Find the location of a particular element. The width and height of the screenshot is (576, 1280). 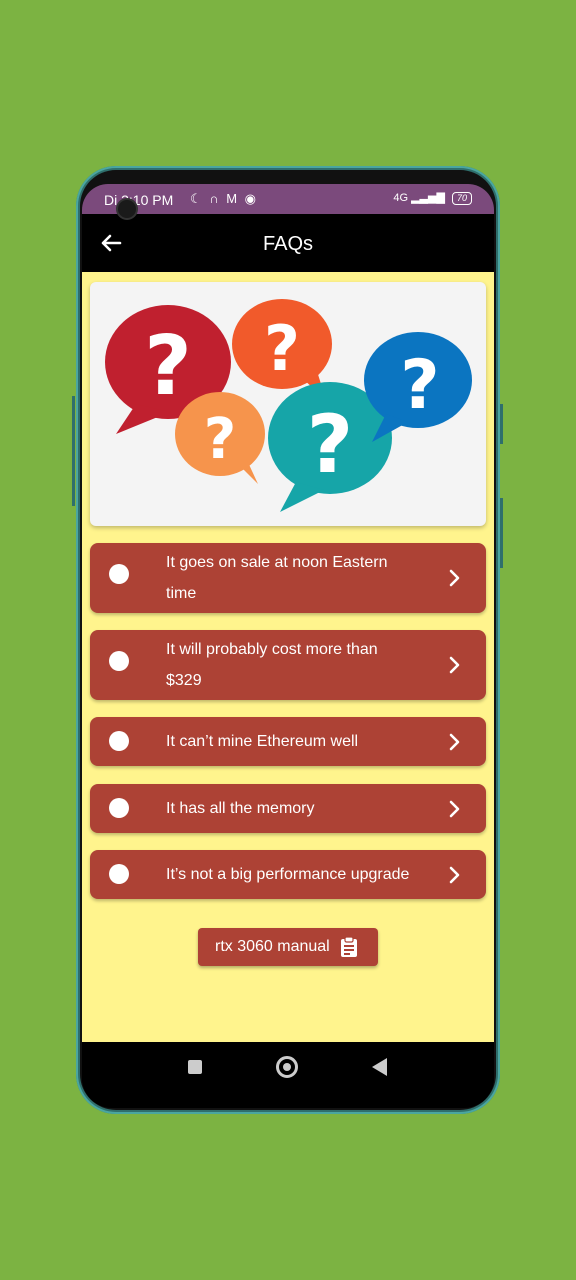

battery-icon: 70 is located at coordinates (461, 198).